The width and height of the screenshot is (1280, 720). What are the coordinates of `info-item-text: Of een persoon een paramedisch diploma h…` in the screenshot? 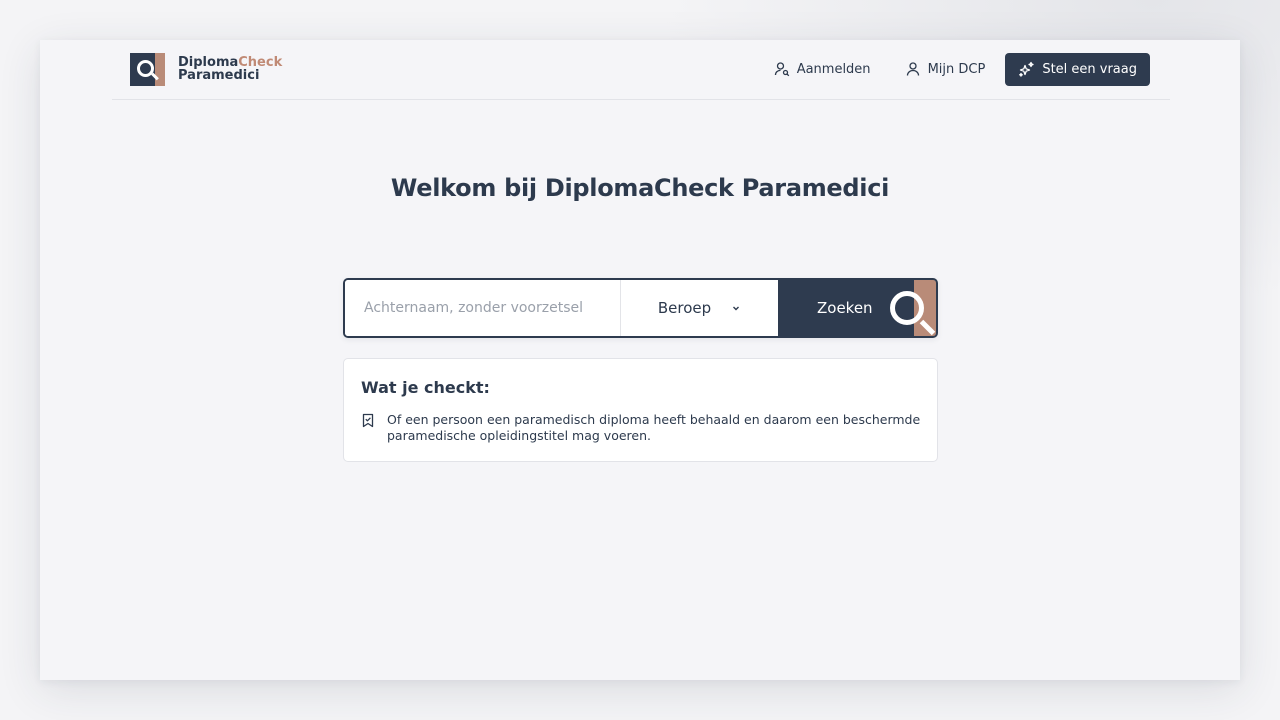 It's located at (654, 427).